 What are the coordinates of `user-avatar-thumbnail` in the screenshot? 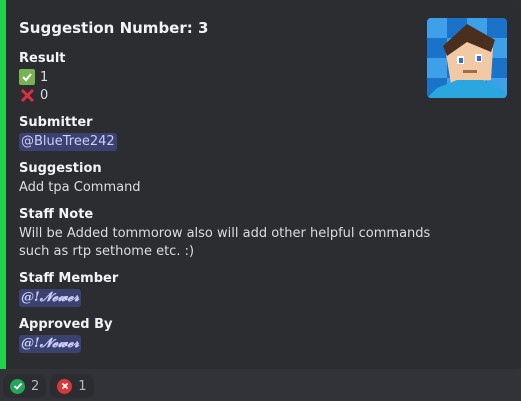 It's located at (467, 58).